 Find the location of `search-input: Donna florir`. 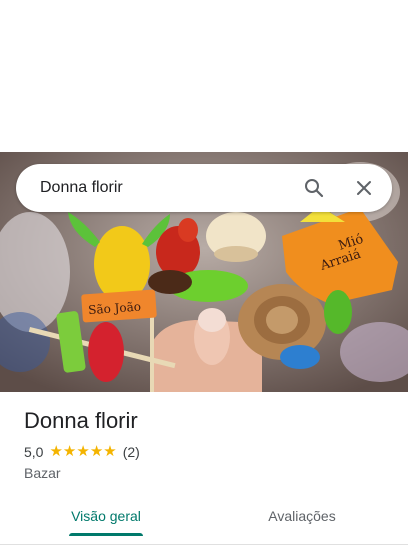

search-input: Donna florir is located at coordinates (171, 188).